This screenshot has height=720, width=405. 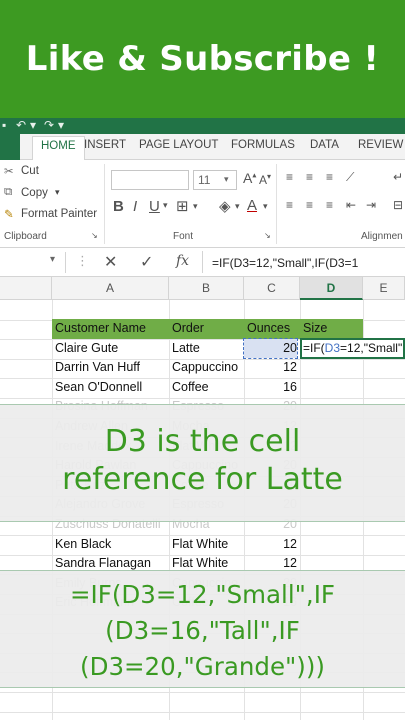 What do you see at coordinates (182, 261) in the screenshot?
I see `insert-function-button: fx` at bounding box center [182, 261].